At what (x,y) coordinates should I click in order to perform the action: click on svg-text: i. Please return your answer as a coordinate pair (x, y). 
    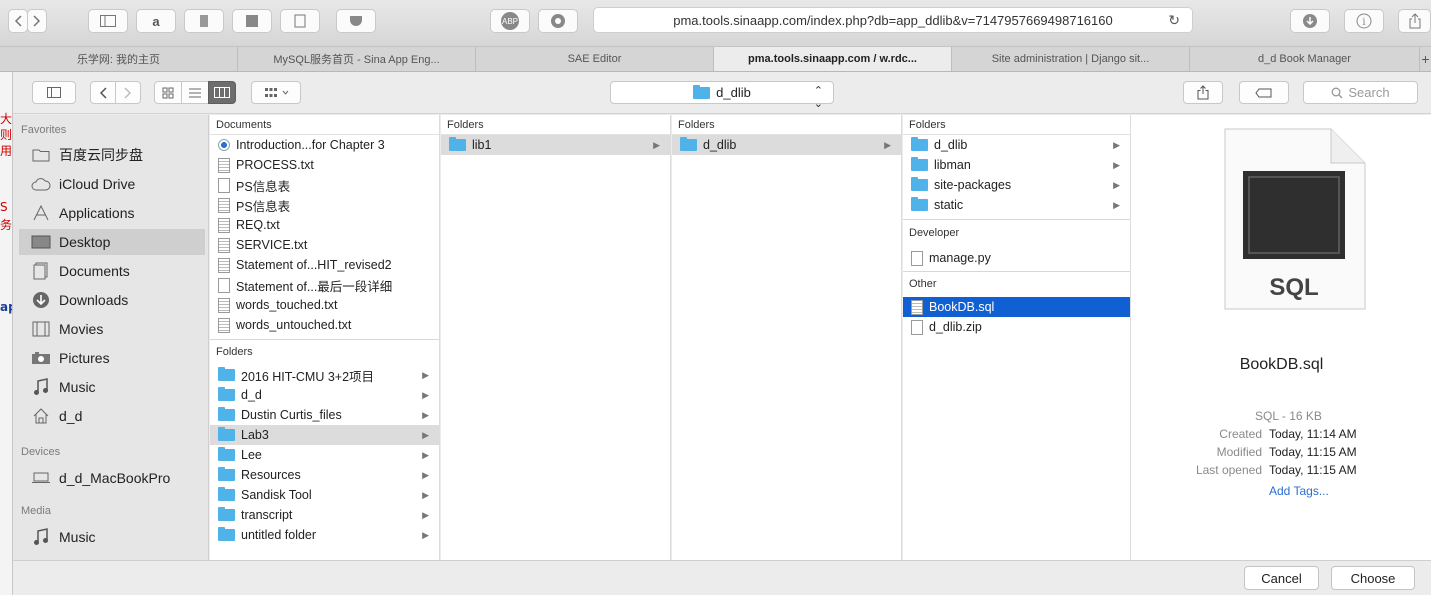
    Looking at the image, I should click on (1363, 22).